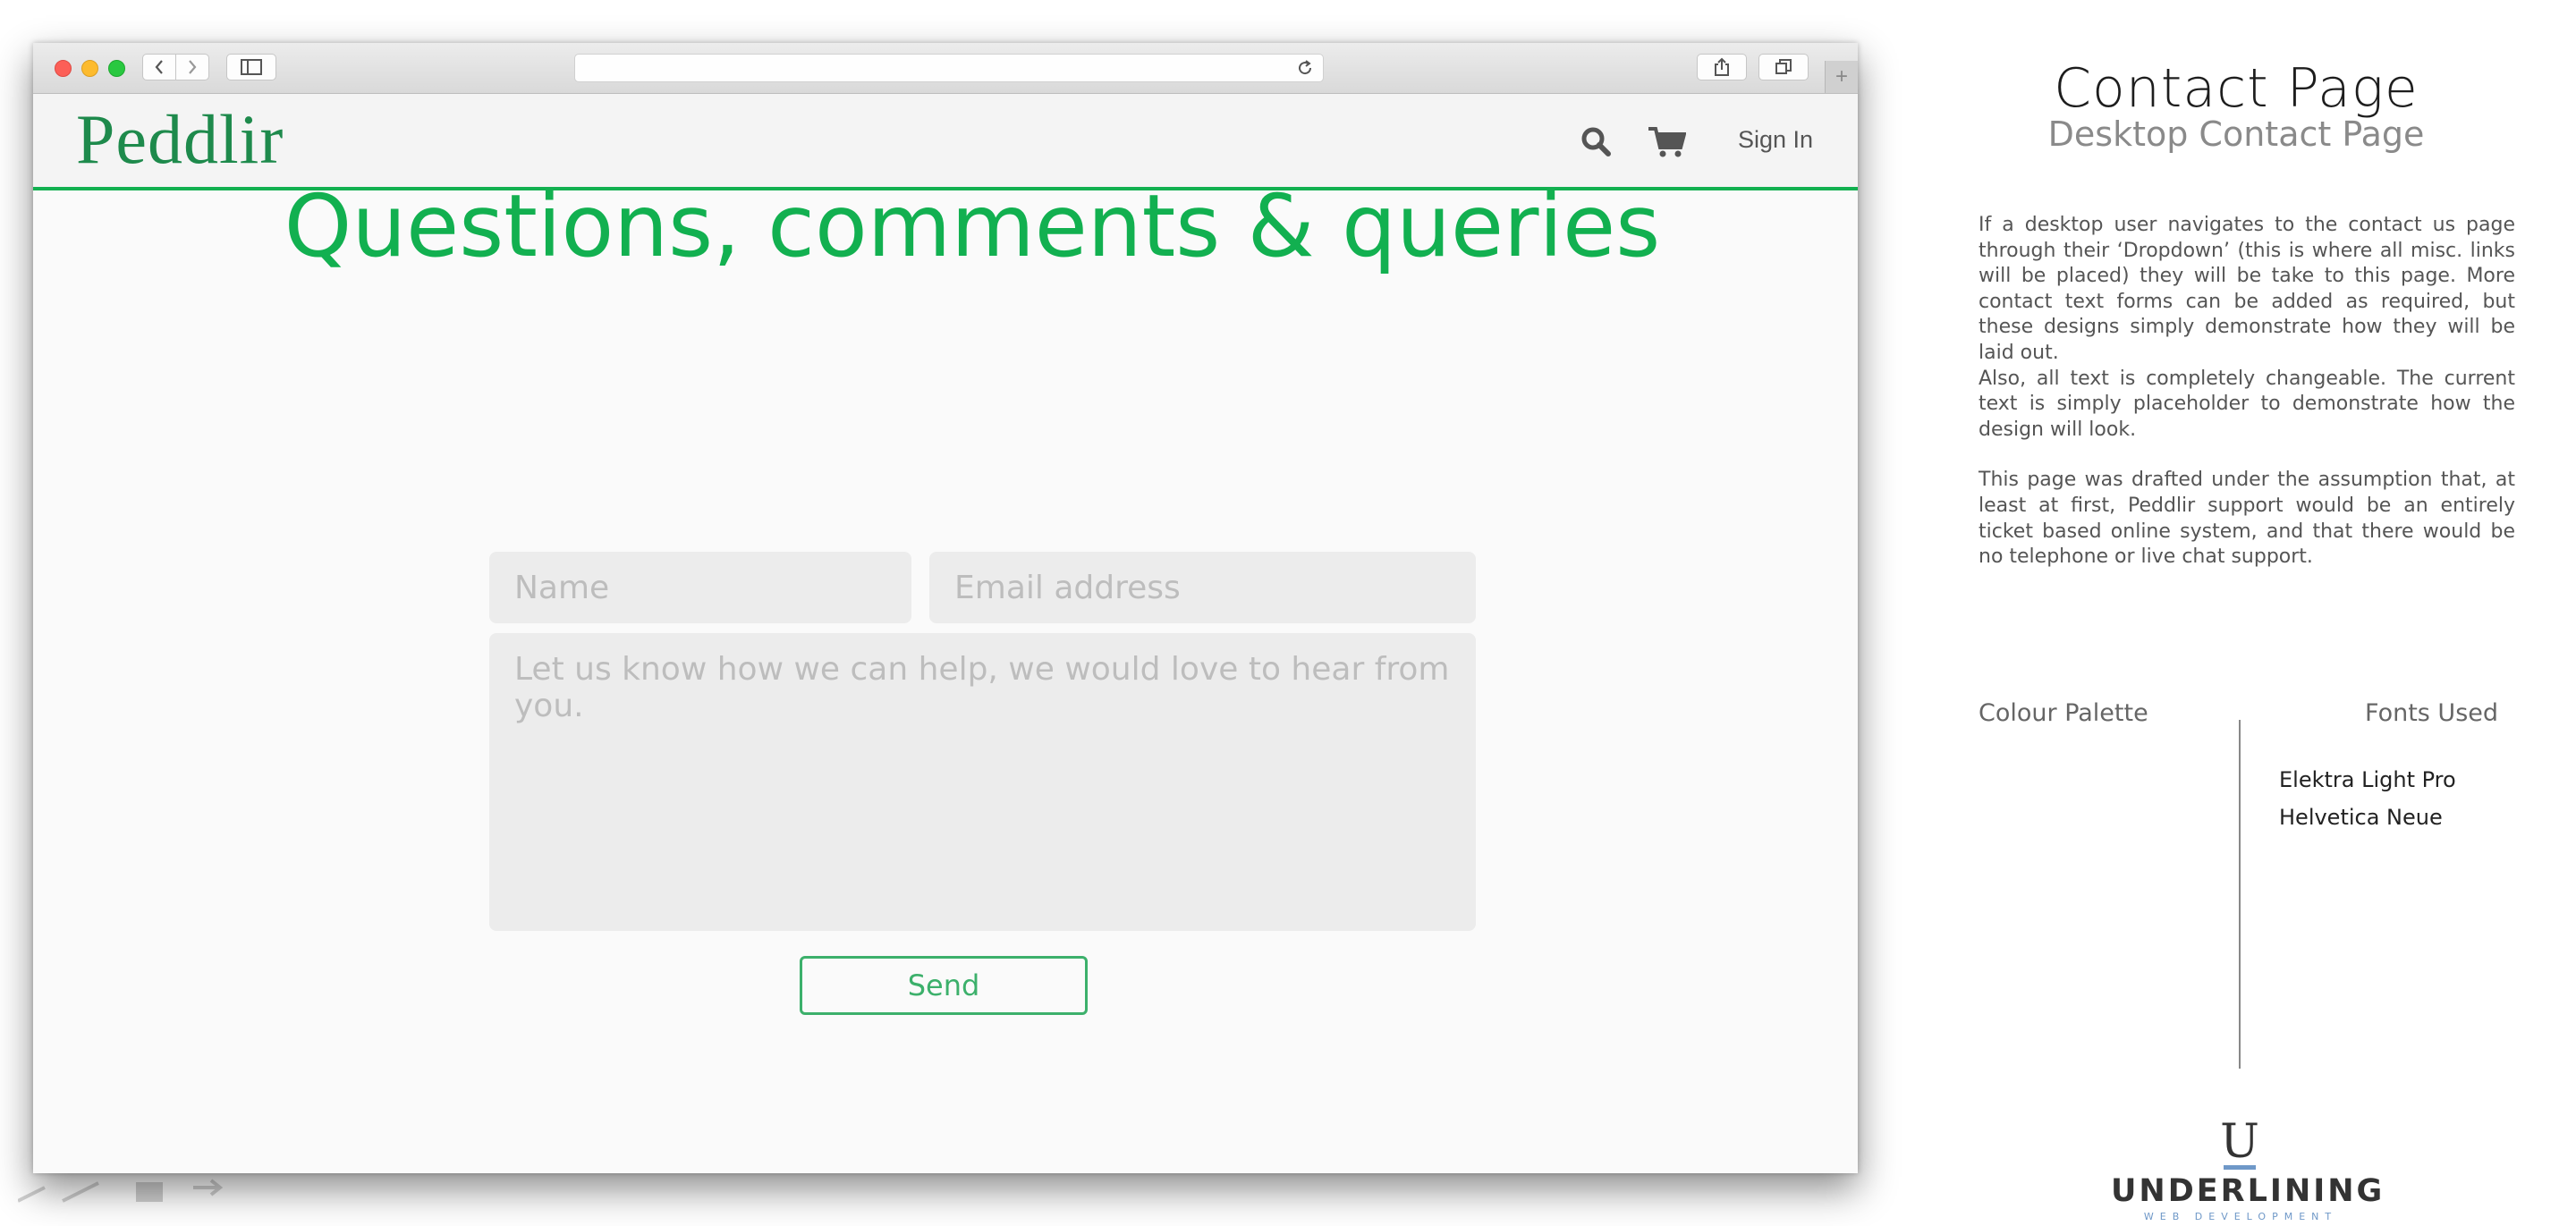 This screenshot has width=2576, height=1226. I want to click on notes-title: Contact Page, so click(2236, 88).